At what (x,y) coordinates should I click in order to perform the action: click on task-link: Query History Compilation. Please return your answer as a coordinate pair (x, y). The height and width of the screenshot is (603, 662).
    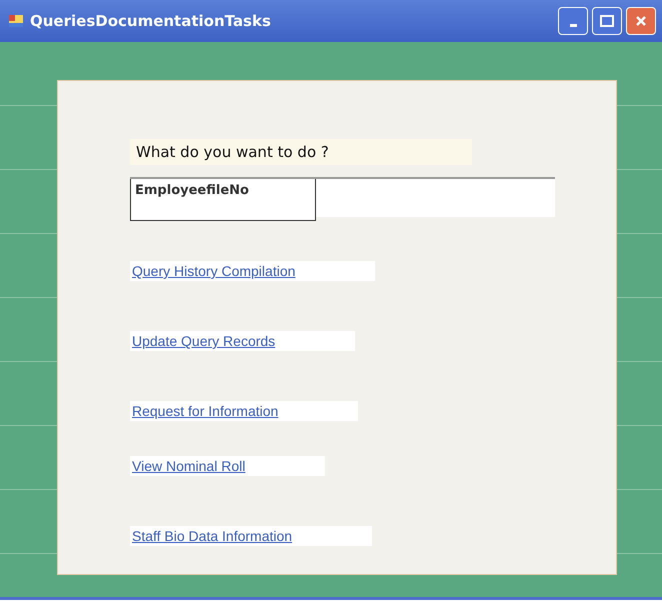
    Looking at the image, I should click on (253, 271).